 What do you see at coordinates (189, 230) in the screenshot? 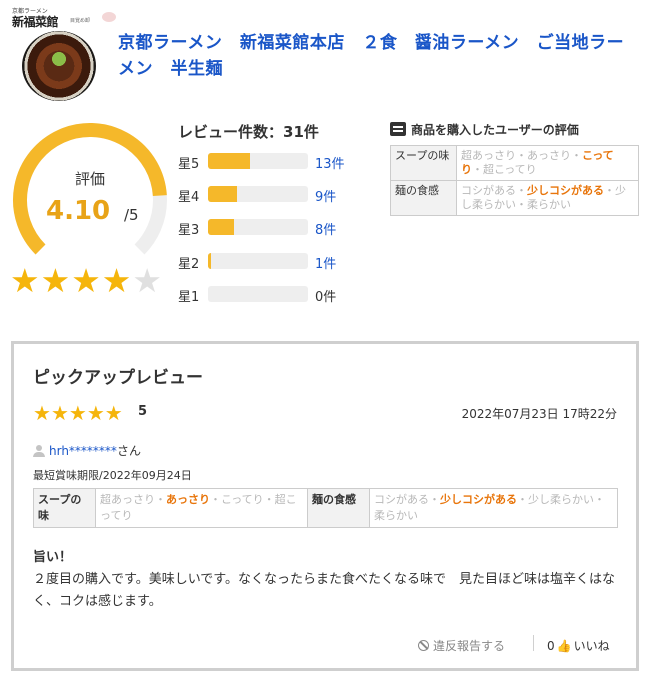
I see `histogram-label: 星3` at bounding box center [189, 230].